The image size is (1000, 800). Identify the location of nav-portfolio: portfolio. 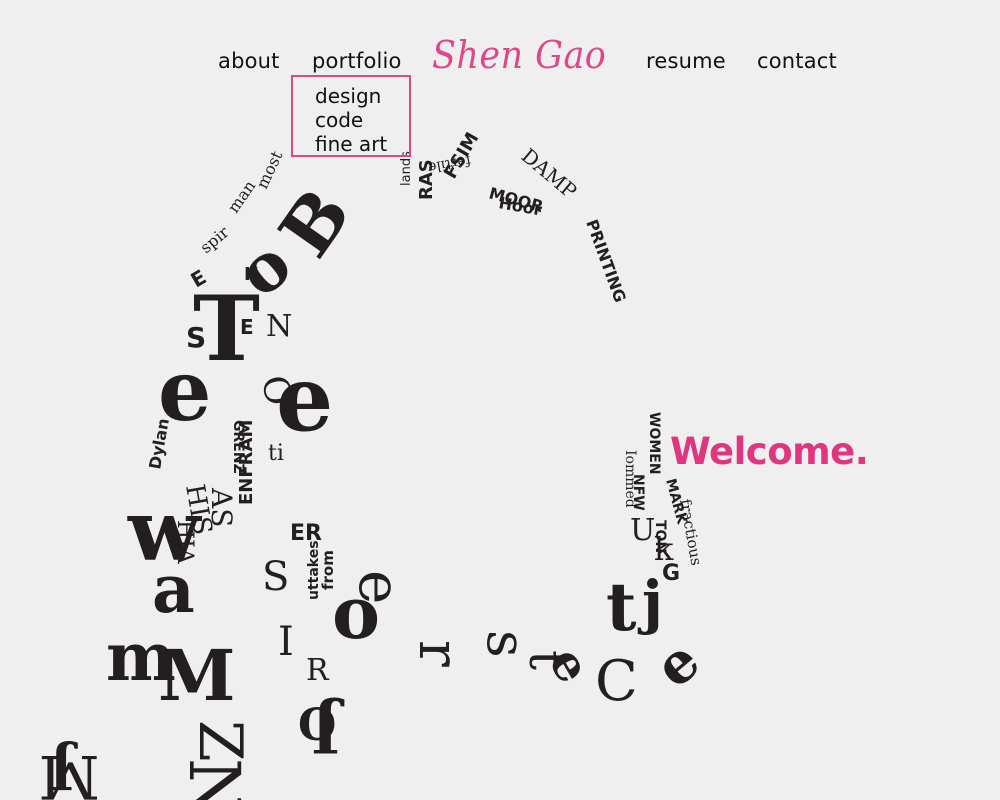
(357, 61).